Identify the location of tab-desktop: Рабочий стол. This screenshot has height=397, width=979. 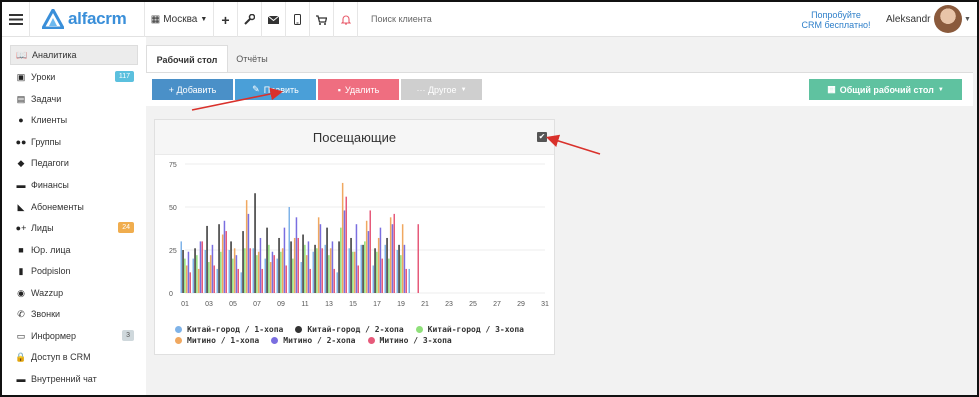
(187, 59).